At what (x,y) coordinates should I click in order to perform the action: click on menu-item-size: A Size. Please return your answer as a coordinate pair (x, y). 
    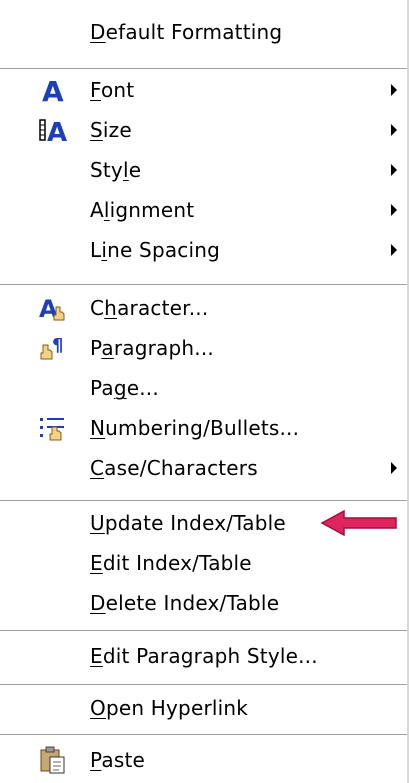
    Looking at the image, I should click on (202, 130).